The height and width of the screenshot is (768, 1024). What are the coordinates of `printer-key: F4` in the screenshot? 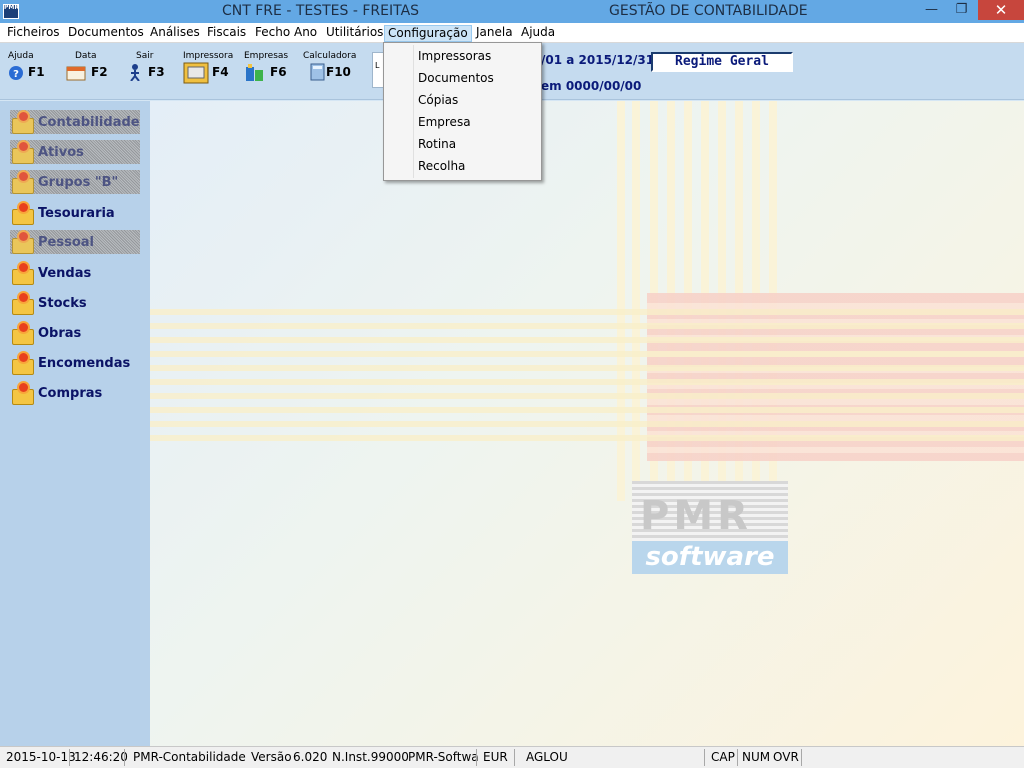 It's located at (220, 72).